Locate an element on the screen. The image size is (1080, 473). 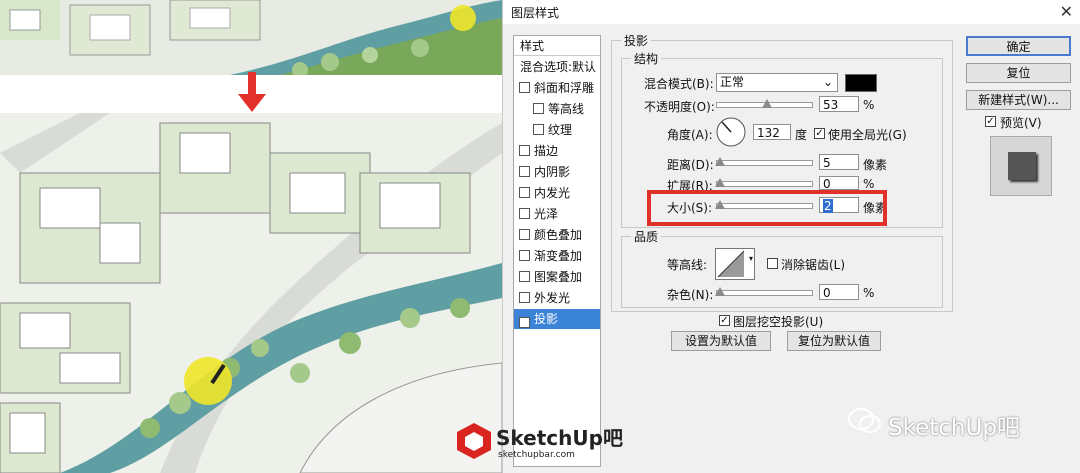
spread-input: 0 is located at coordinates (839, 183).